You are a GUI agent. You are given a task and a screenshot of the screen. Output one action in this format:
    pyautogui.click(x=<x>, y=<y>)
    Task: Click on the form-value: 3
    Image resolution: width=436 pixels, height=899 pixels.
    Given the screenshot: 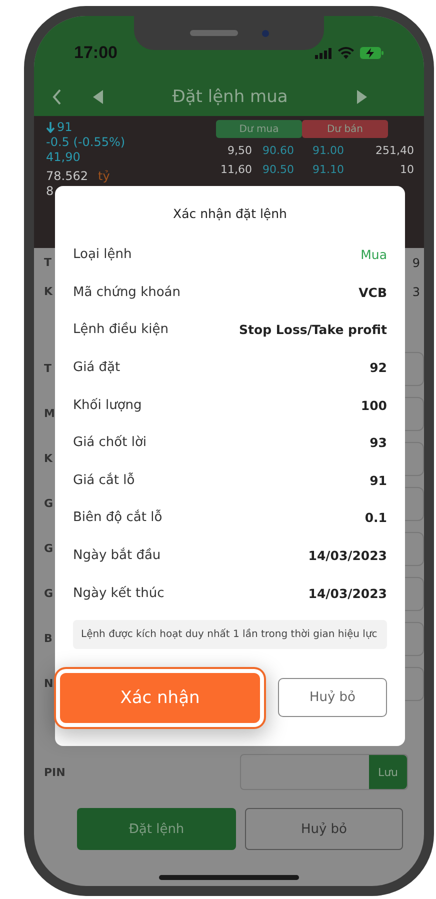 What is the action you would take?
    pyautogui.click(x=416, y=291)
    